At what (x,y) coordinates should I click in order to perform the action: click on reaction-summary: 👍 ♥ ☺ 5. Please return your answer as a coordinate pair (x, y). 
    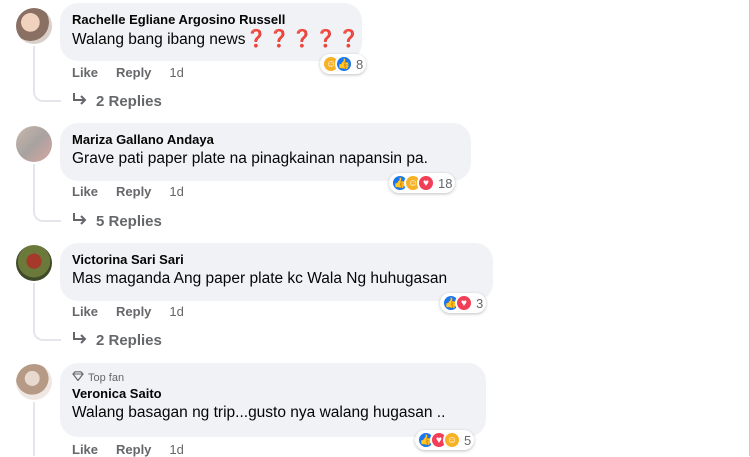
    Looking at the image, I should click on (445, 440).